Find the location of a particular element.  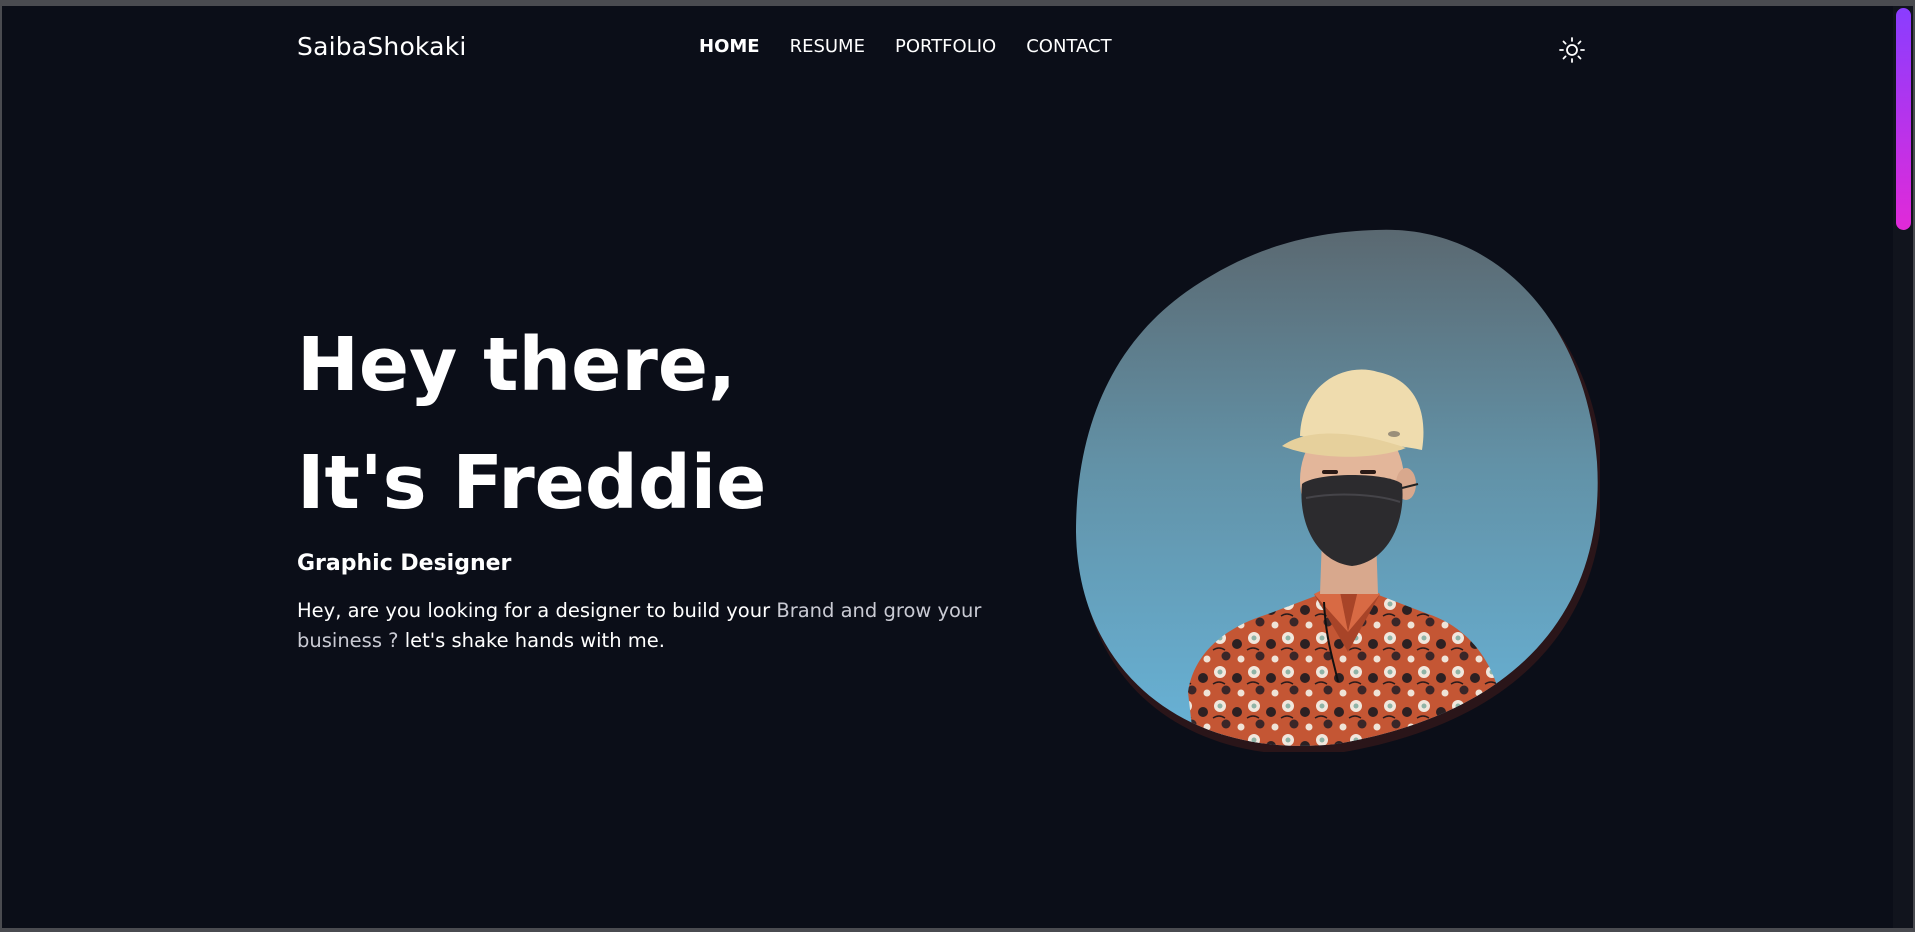

scrollbar-thumb is located at coordinates (1903, 119).